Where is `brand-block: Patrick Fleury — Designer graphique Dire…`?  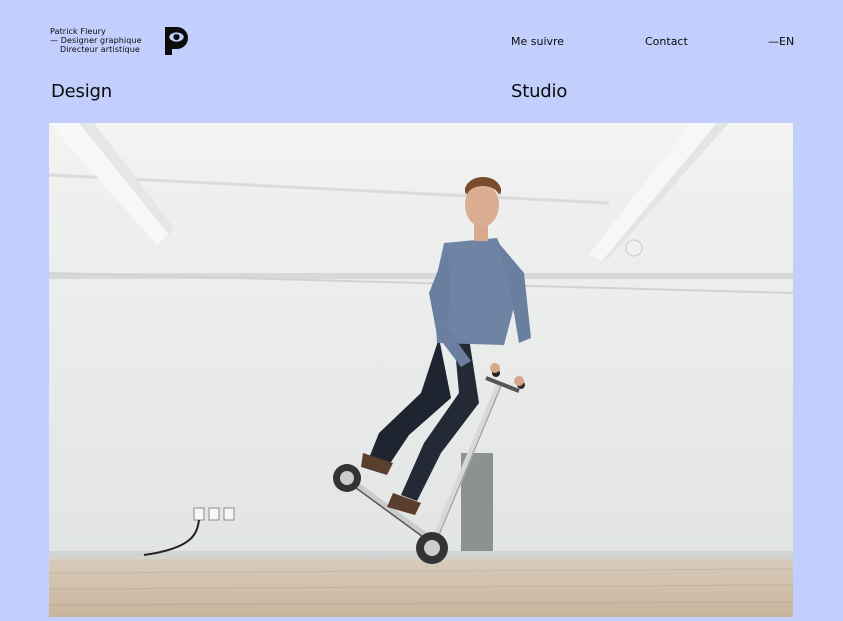
brand-block: Patrick Fleury — Designer graphique Dire… is located at coordinates (96, 40).